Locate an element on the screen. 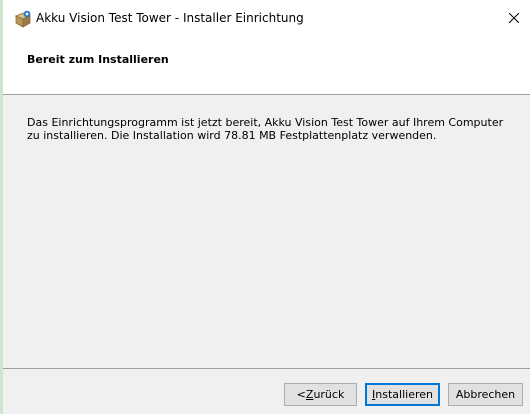 The height and width of the screenshot is (414, 530). cancel-button-label: Abbrechen is located at coordinates (485, 394).